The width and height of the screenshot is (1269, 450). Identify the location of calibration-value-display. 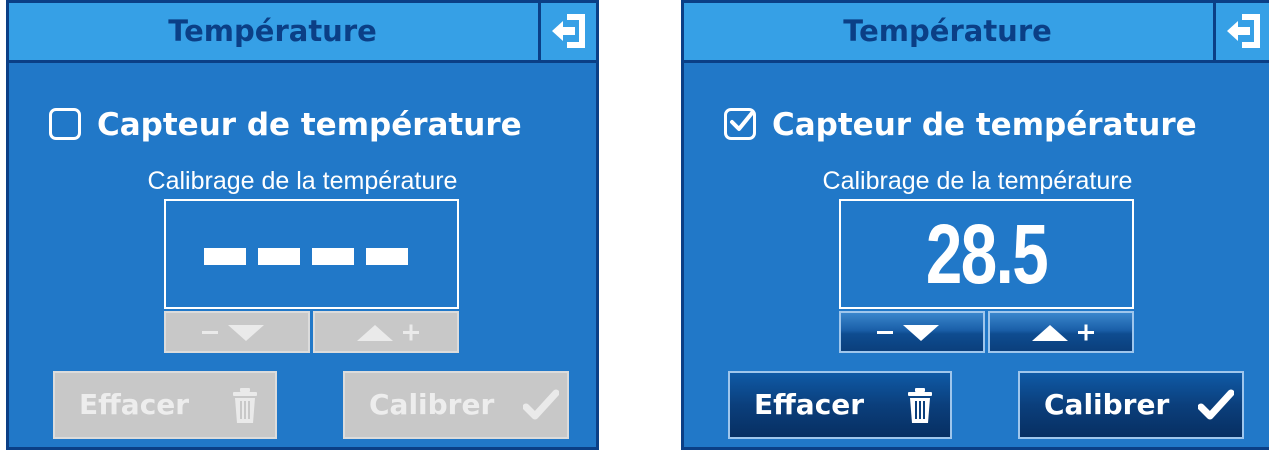
(311, 254).